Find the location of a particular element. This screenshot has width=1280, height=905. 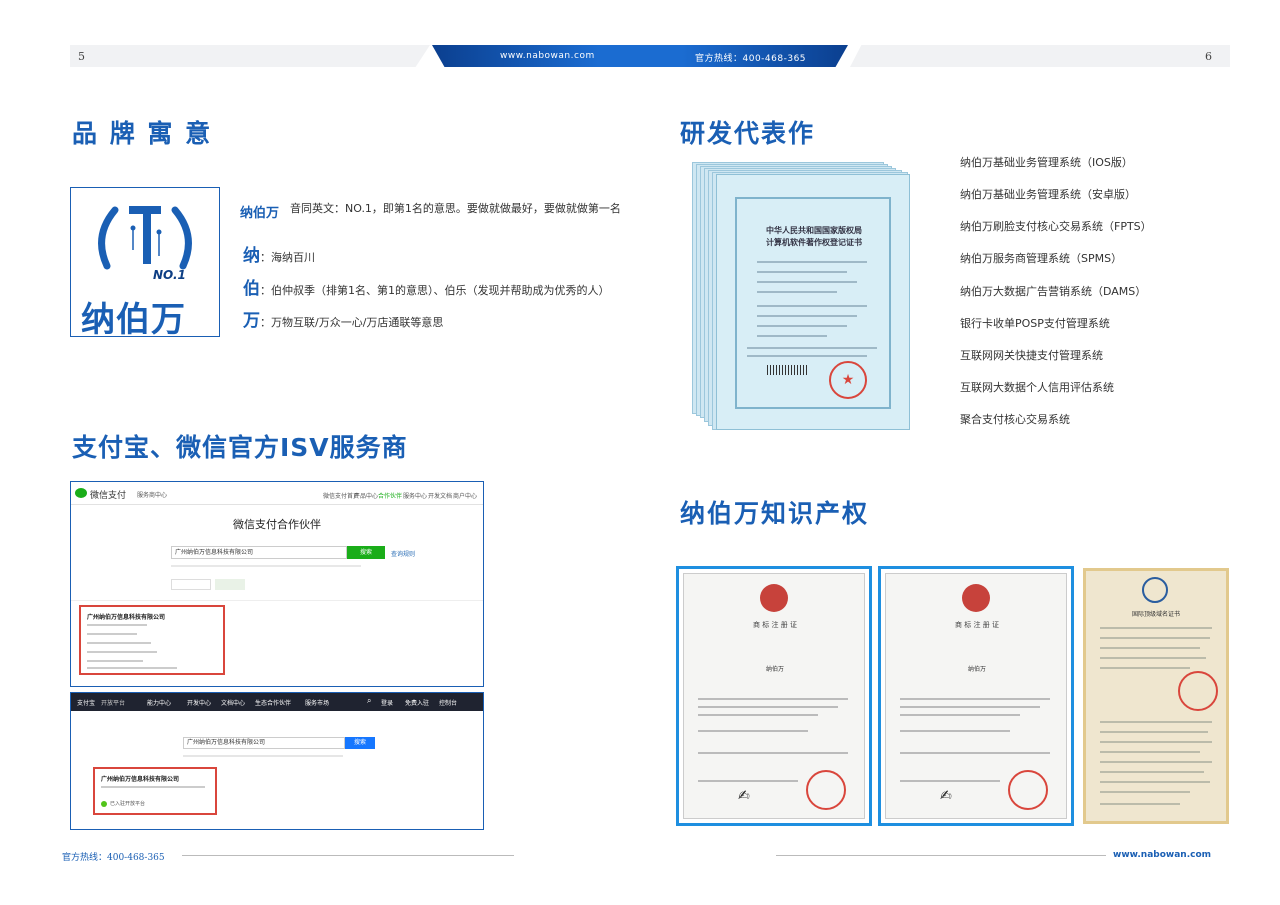

rd-list-item: 纳伯万大数据广告营销系统（DAMS） is located at coordinates (1053, 291).